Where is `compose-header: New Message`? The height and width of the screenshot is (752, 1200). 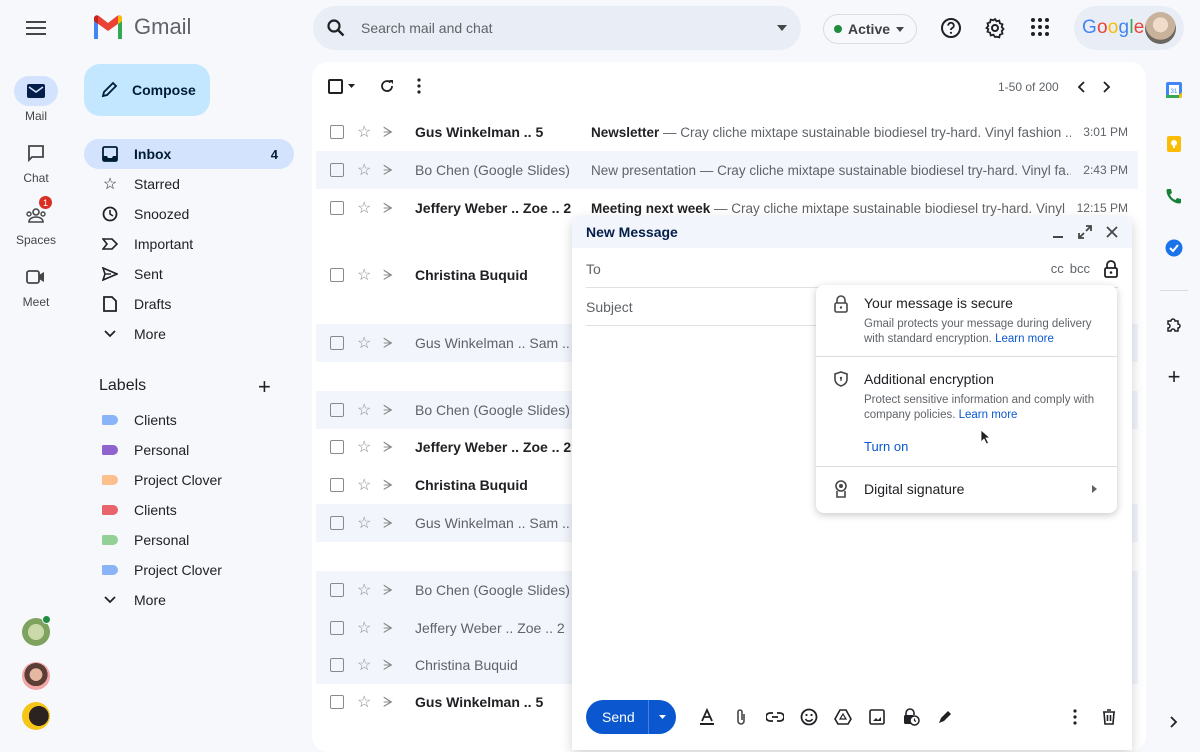 compose-header: New Message is located at coordinates (852, 232).